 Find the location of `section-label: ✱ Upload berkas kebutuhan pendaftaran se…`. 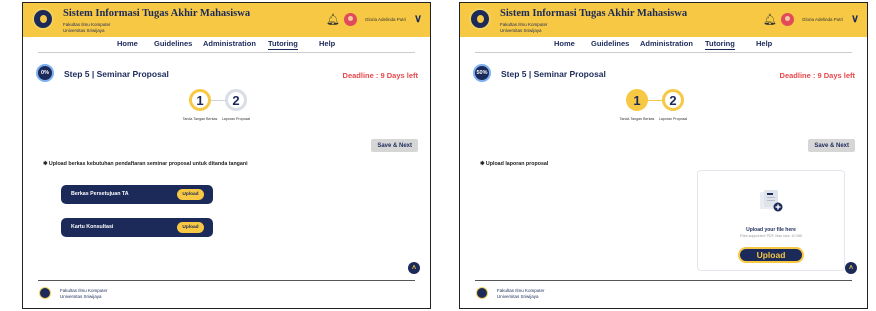

section-label: ✱ Upload berkas kebutuhan pendaftaran se… is located at coordinates (145, 164).